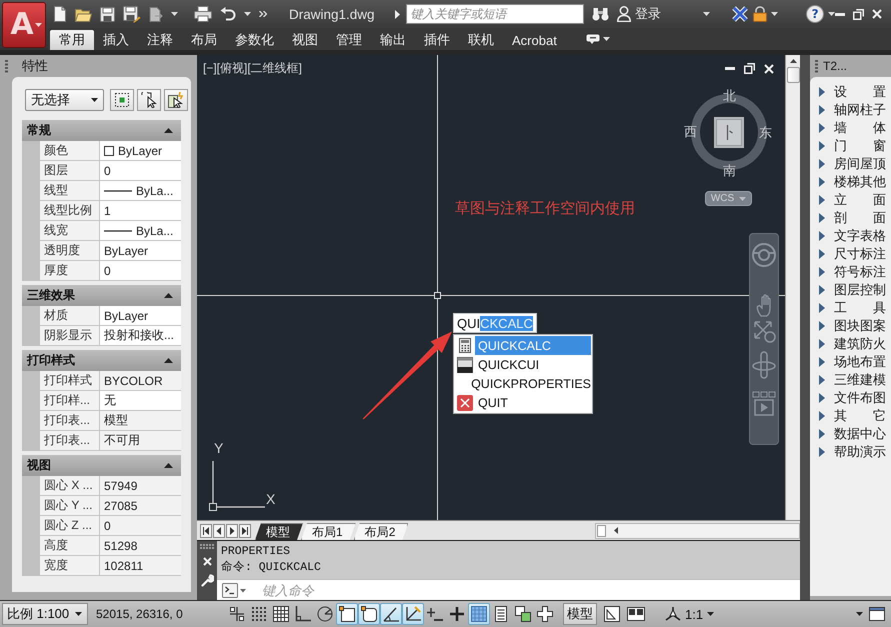 This screenshot has height=627, width=891. I want to click on scale-dropdown: 比例 1:100, so click(45, 614).